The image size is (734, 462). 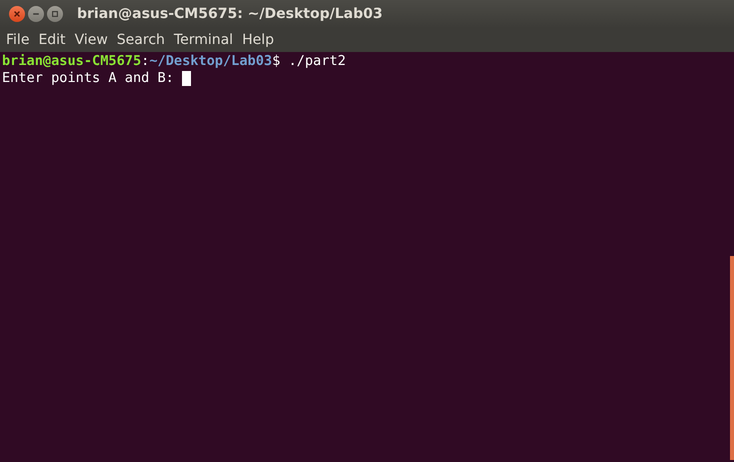 What do you see at coordinates (732, 358) in the screenshot?
I see `scrollbar` at bounding box center [732, 358].